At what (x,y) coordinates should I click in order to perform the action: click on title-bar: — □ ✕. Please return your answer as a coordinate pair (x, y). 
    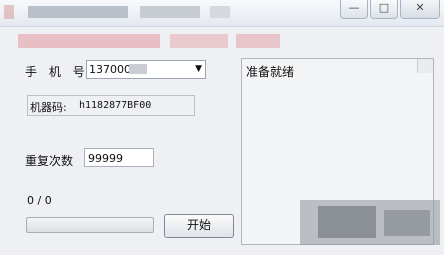
    Looking at the image, I should click on (222, 13).